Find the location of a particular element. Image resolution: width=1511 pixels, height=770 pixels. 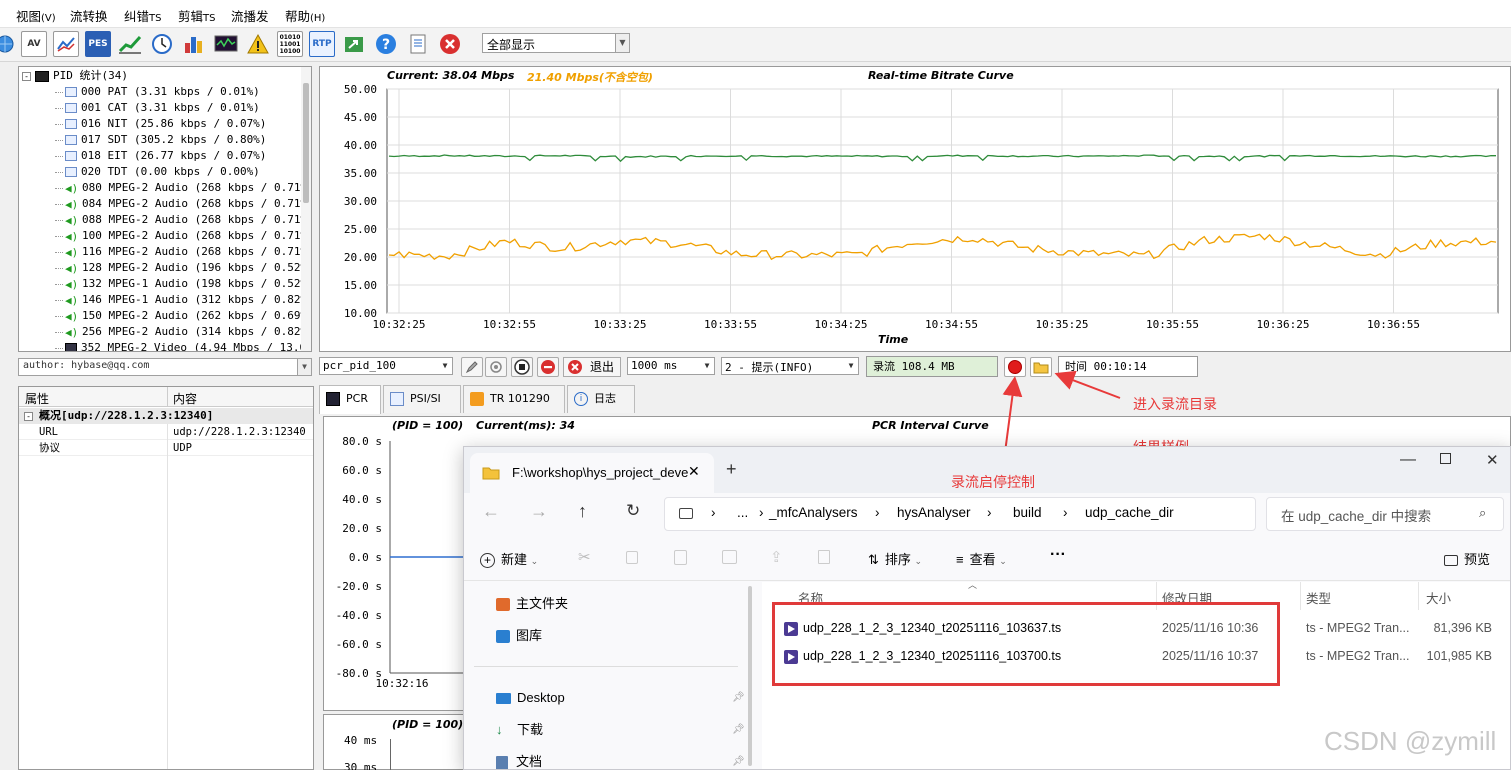

column-attr: 属性 is located at coordinates (37, 398).